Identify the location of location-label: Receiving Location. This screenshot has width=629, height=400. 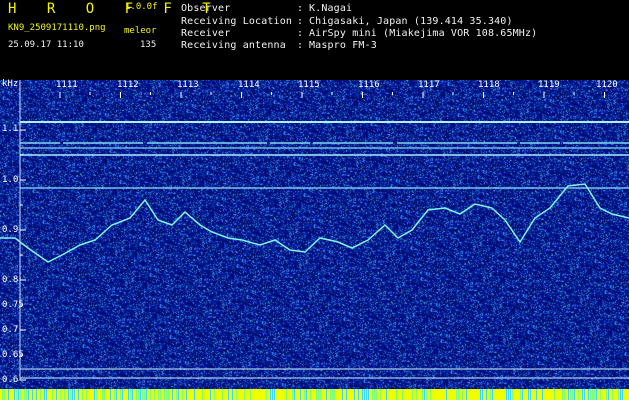
(237, 21).